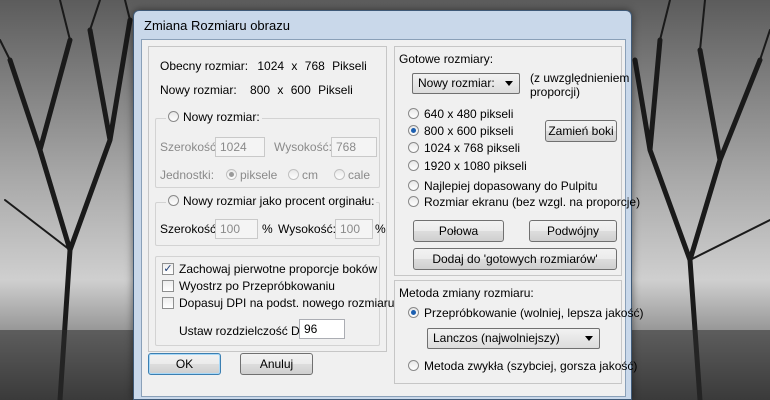 This screenshot has height=400, width=770. I want to click on dpi-label: Ustaw rozdzielczość DPI:, so click(247, 331).